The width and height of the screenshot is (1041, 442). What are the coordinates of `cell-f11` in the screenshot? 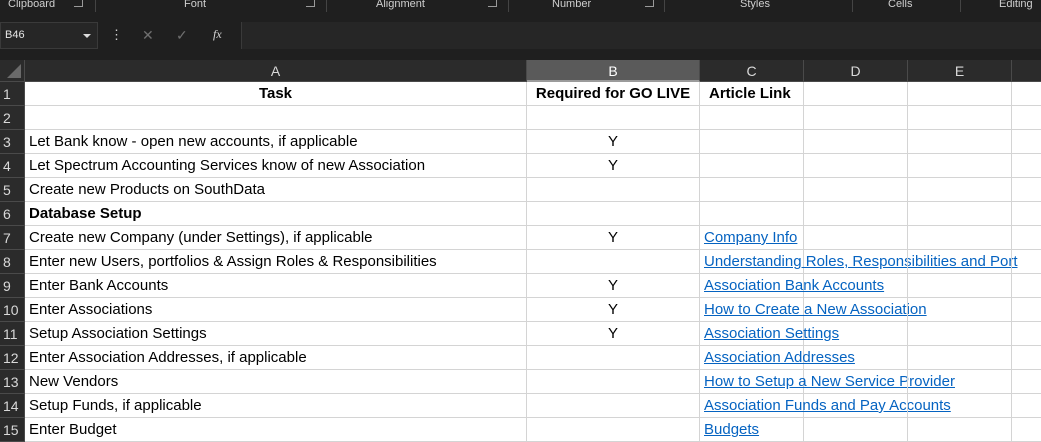 It's located at (1026, 334).